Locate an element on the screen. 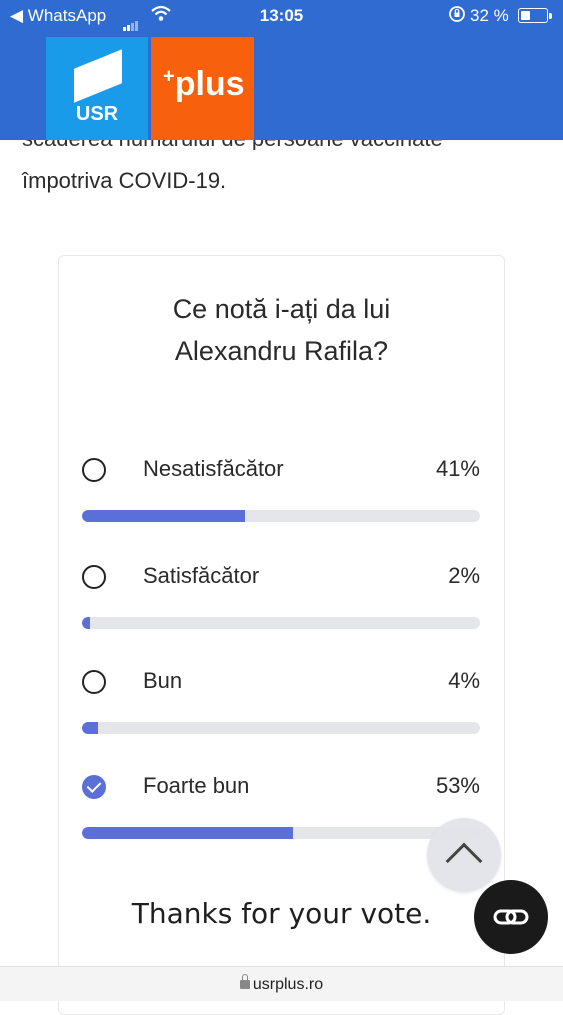 This screenshot has height=1015, width=563. browser-url-bar: usrplus.ro is located at coordinates (281, 983).